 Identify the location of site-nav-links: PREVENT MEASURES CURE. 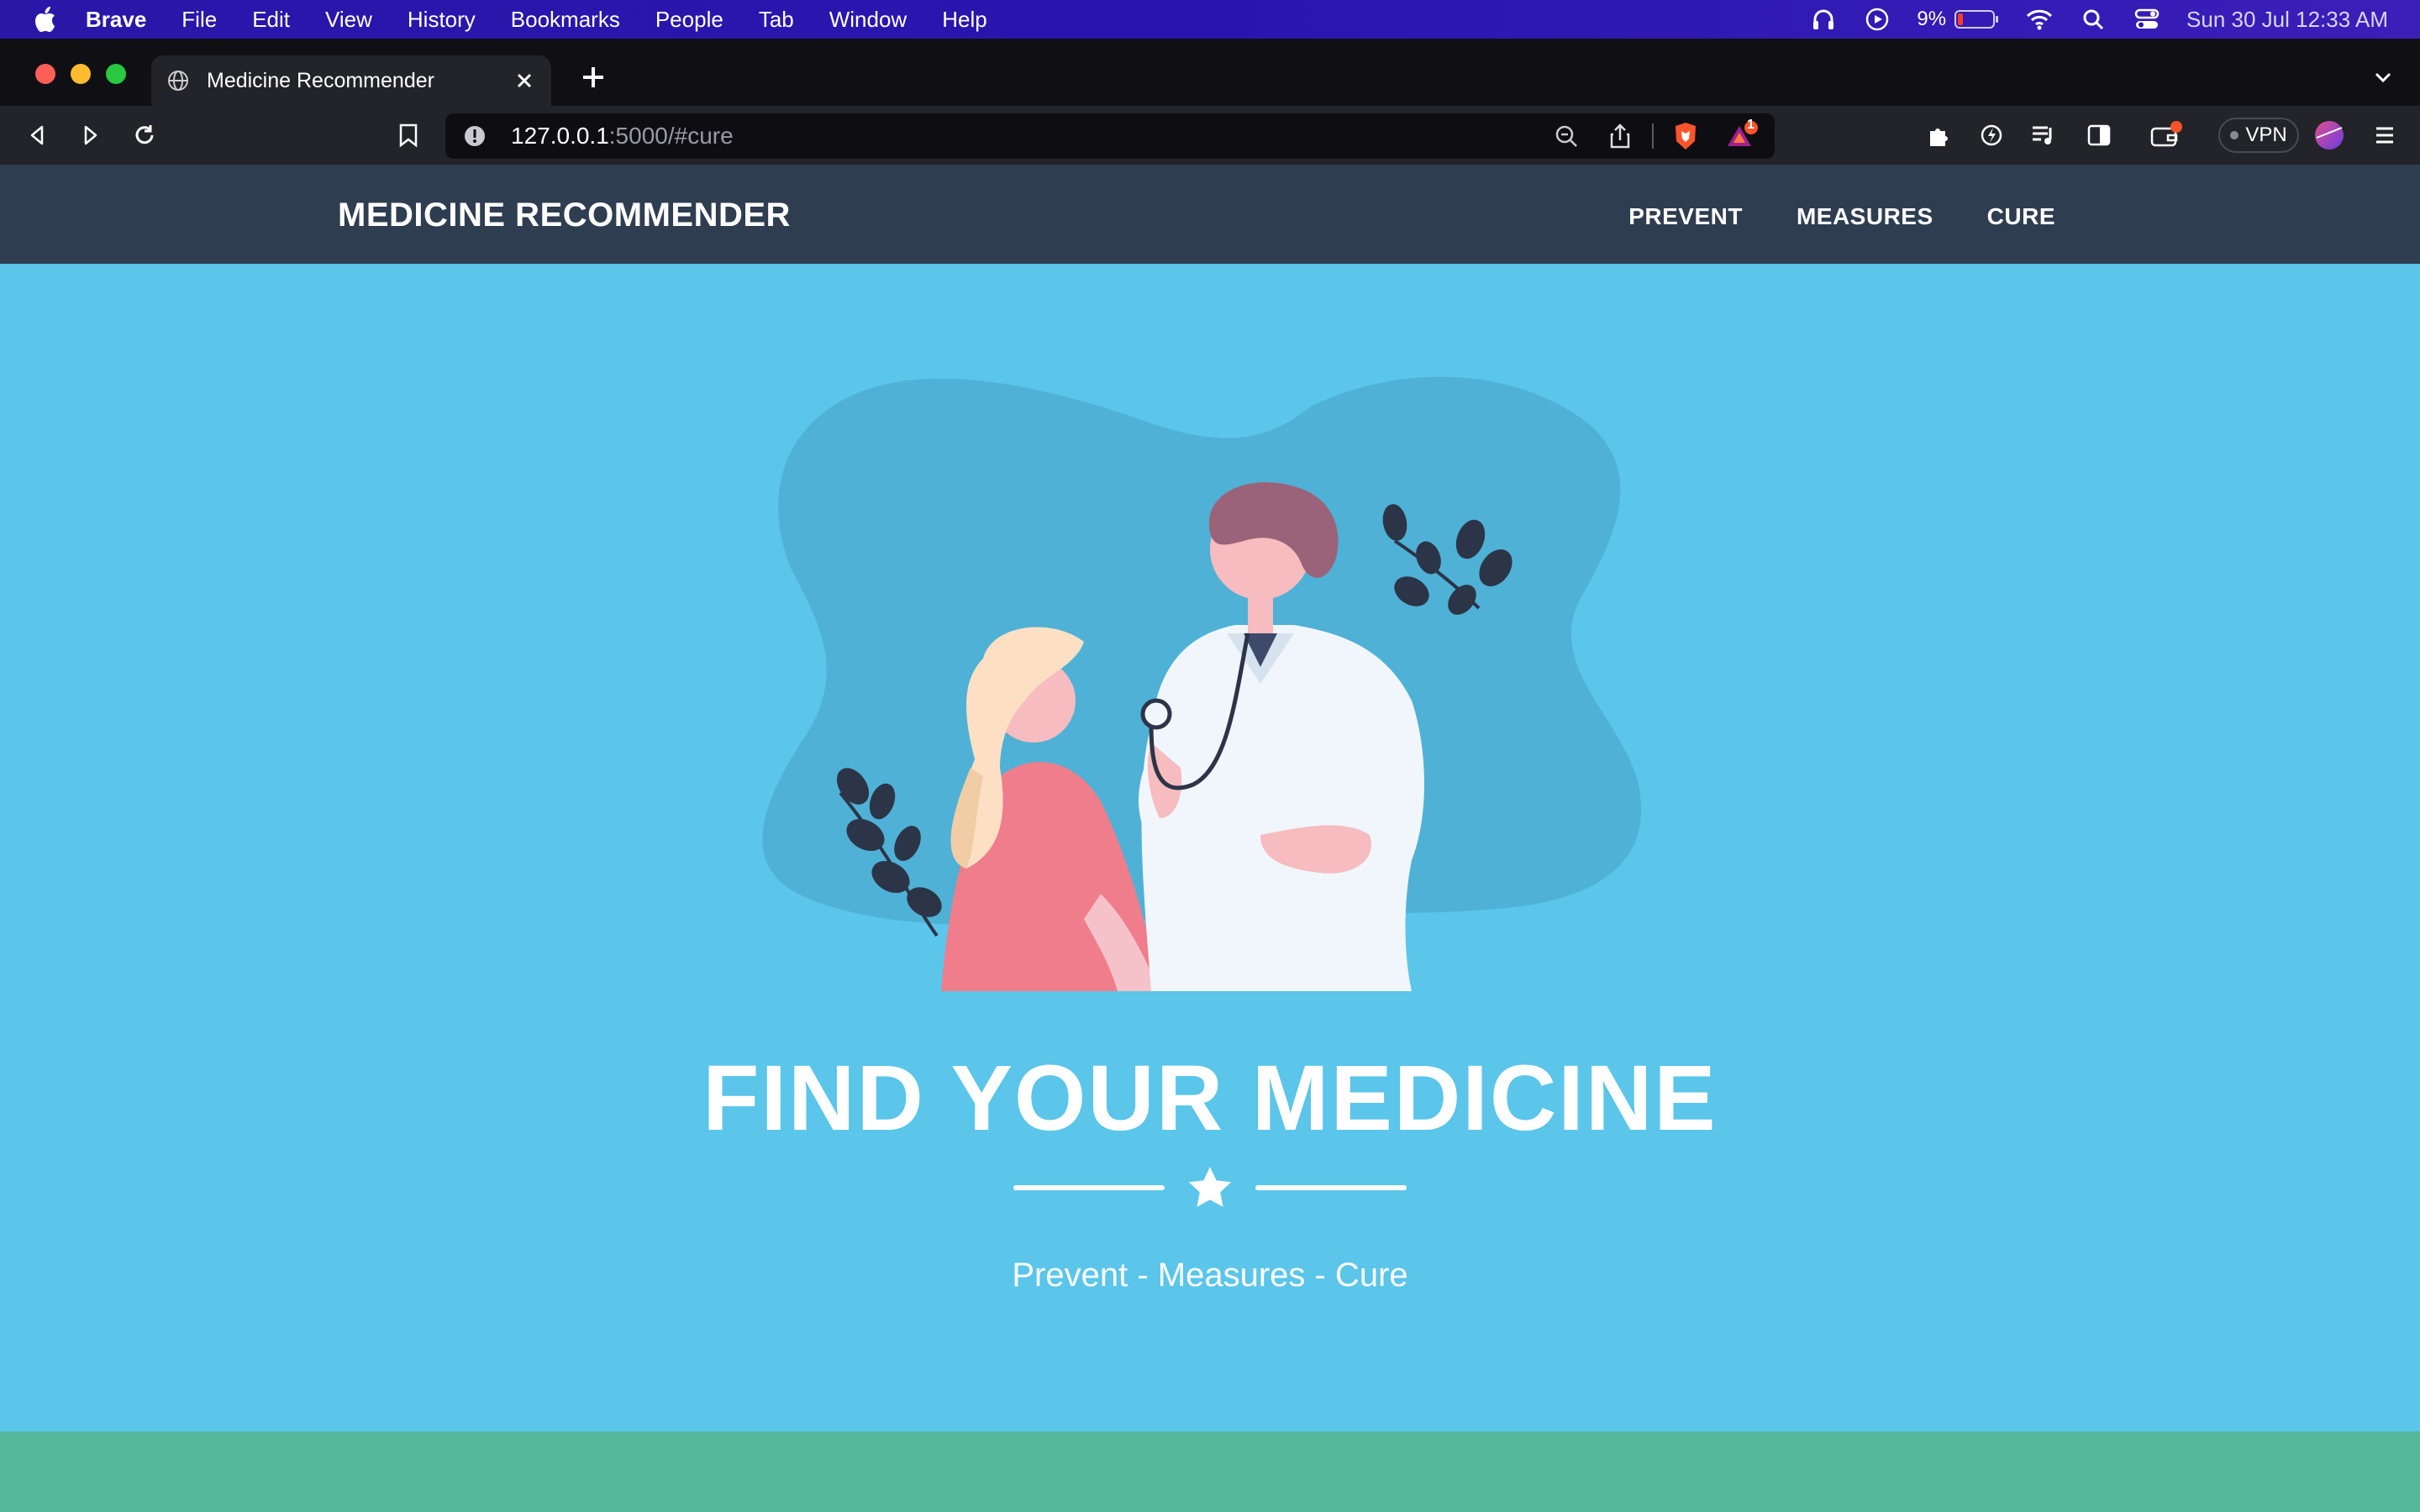
(1842, 216).